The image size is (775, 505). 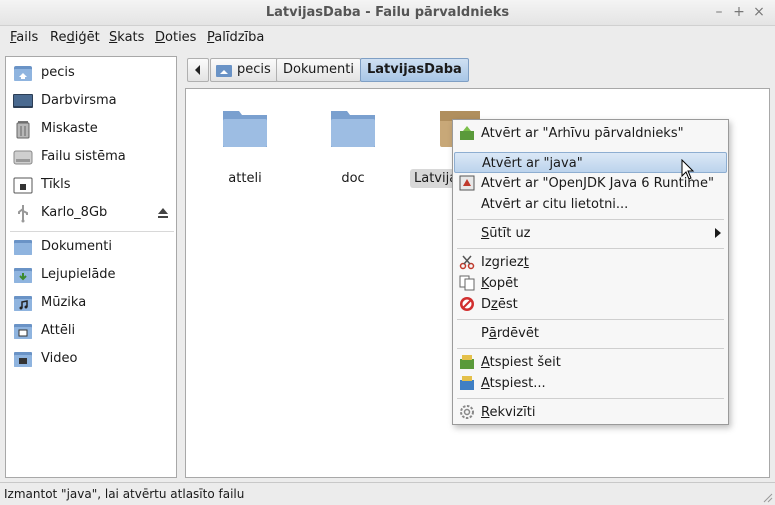 What do you see at coordinates (92, 359) in the screenshot?
I see `sidebar-item-video: Video` at bounding box center [92, 359].